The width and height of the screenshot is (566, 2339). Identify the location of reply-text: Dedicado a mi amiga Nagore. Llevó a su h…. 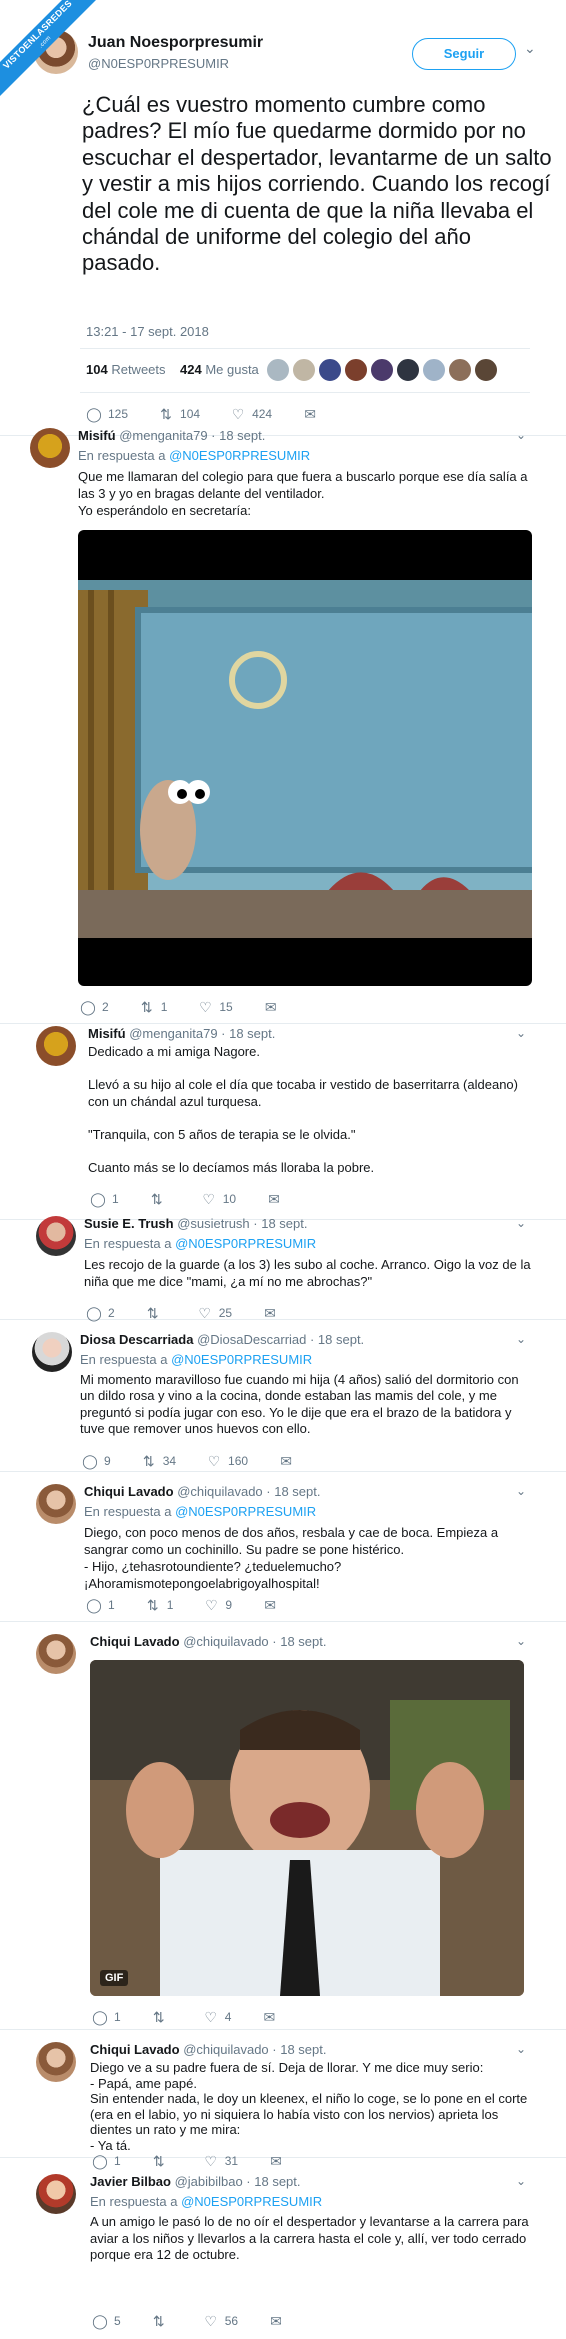
(303, 1110).